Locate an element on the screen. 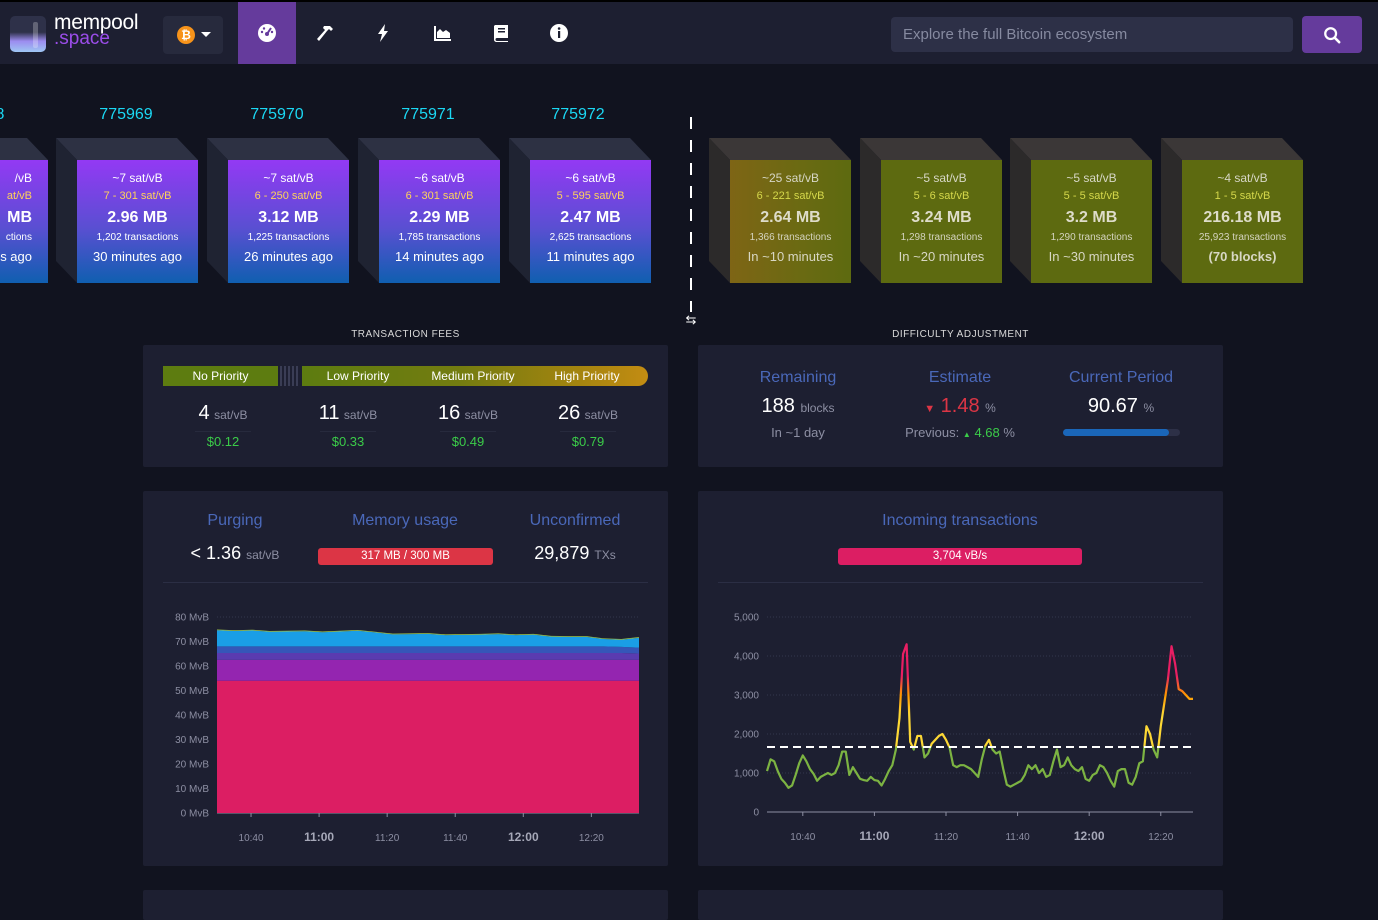 This screenshot has height=920, width=1378. fee-low-priority: 11 sat/vB $0.33 is located at coordinates (348, 426).